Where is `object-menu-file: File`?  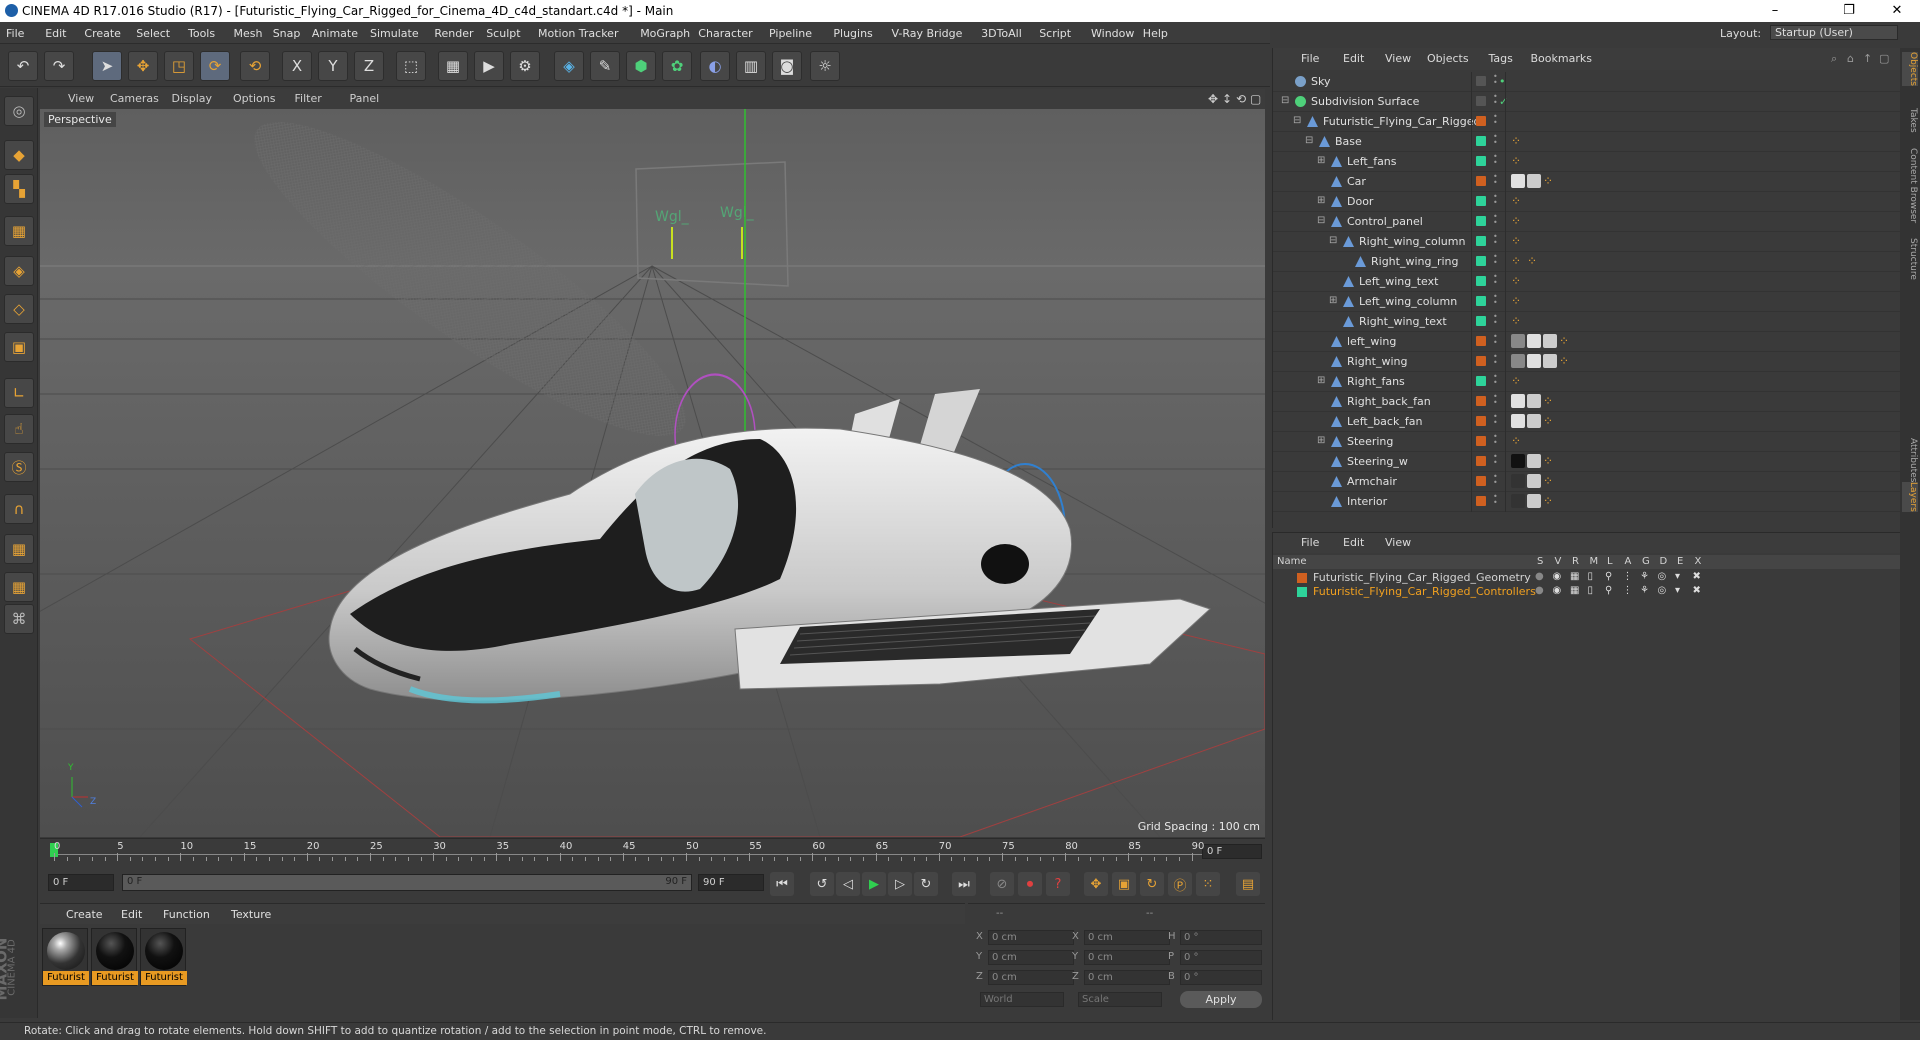 object-menu-file: File is located at coordinates (1310, 58).